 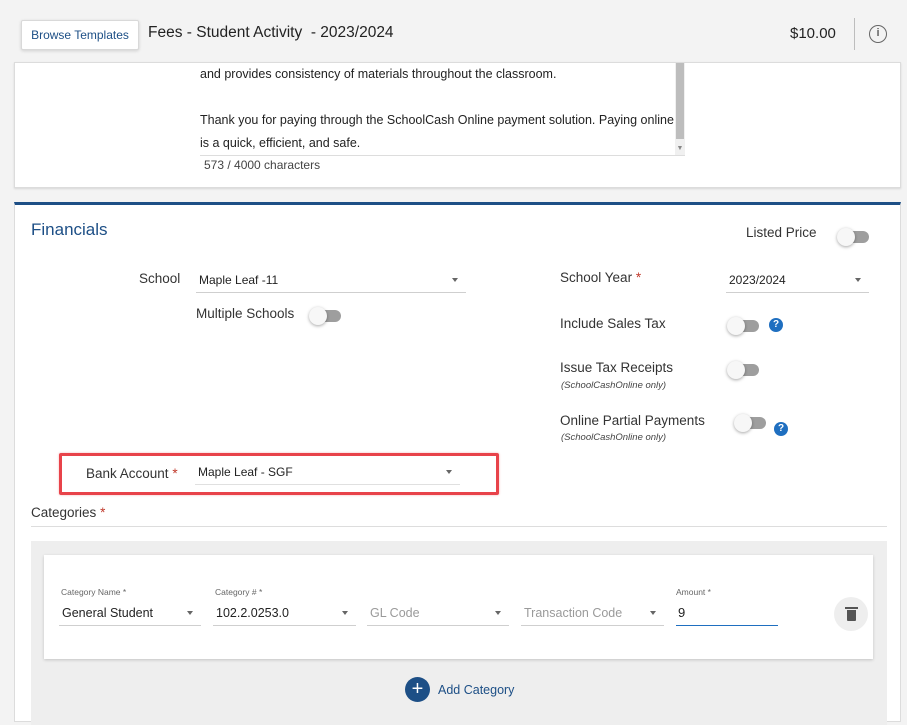 What do you see at coordinates (601, 277) in the screenshot?
I see `school-year-label: School Year *` at bounding box center [601, 277].